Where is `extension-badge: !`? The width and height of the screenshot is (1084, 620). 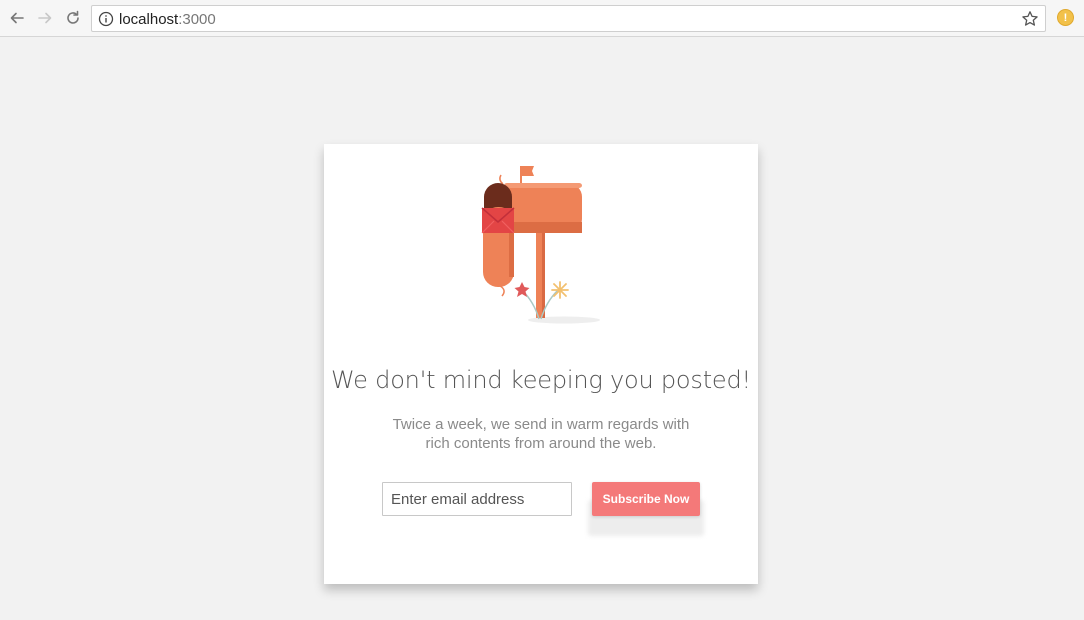 extension-badge: ! is located at coordinates (1065, 17).